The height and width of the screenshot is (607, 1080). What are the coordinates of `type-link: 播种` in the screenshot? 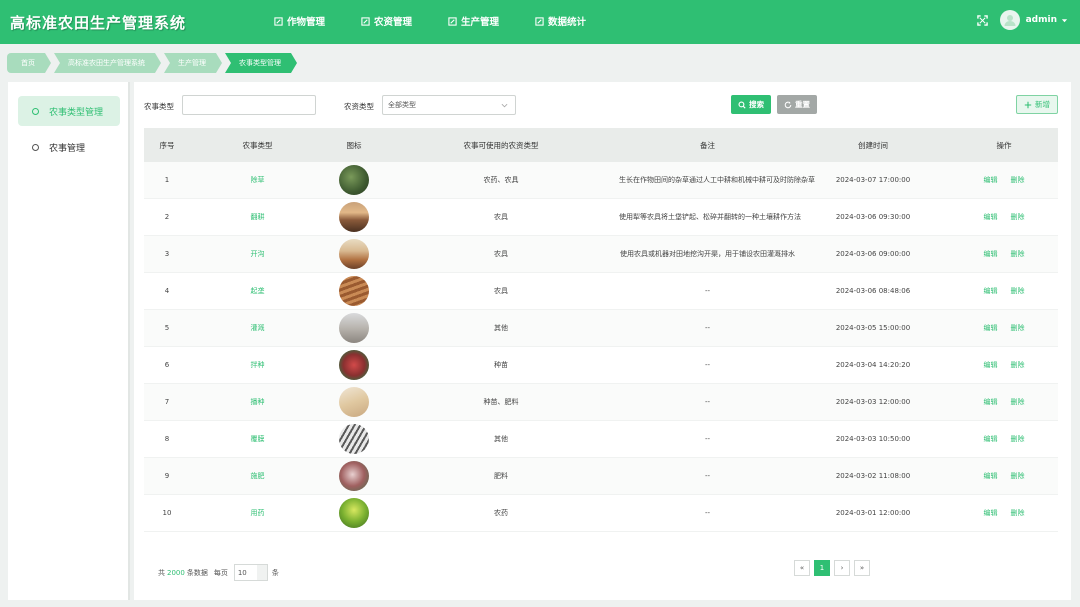 It's located at (258, 402).